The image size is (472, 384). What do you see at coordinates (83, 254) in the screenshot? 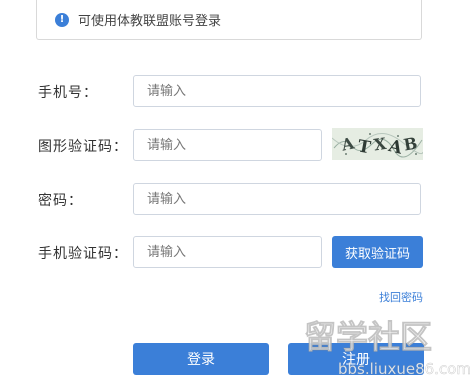
I see `sms-code-label: 手机验证码：` at bounding box center [83, 254].